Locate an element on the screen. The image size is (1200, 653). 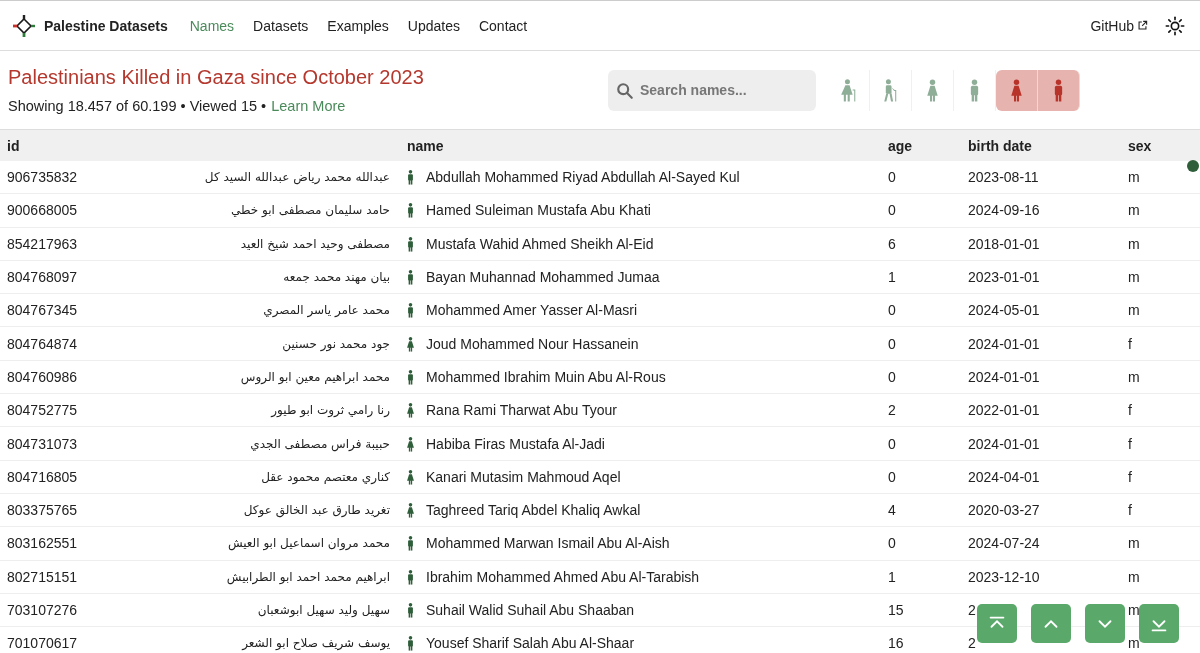
table-cell: 2018-01-01 is located at coordinates (1004, 243).